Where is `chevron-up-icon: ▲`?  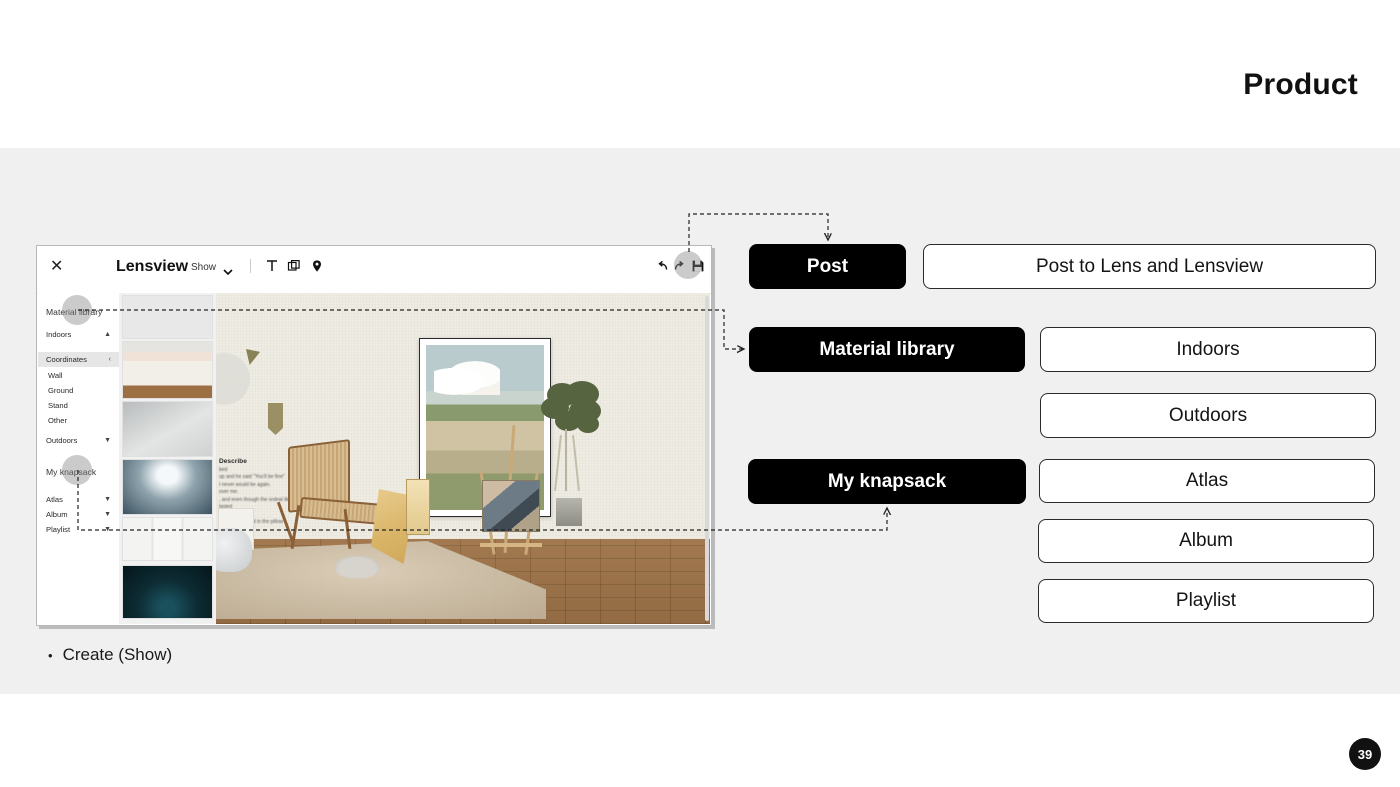
chevron-up-icon: ▲ is located at coordinates (107, 334).